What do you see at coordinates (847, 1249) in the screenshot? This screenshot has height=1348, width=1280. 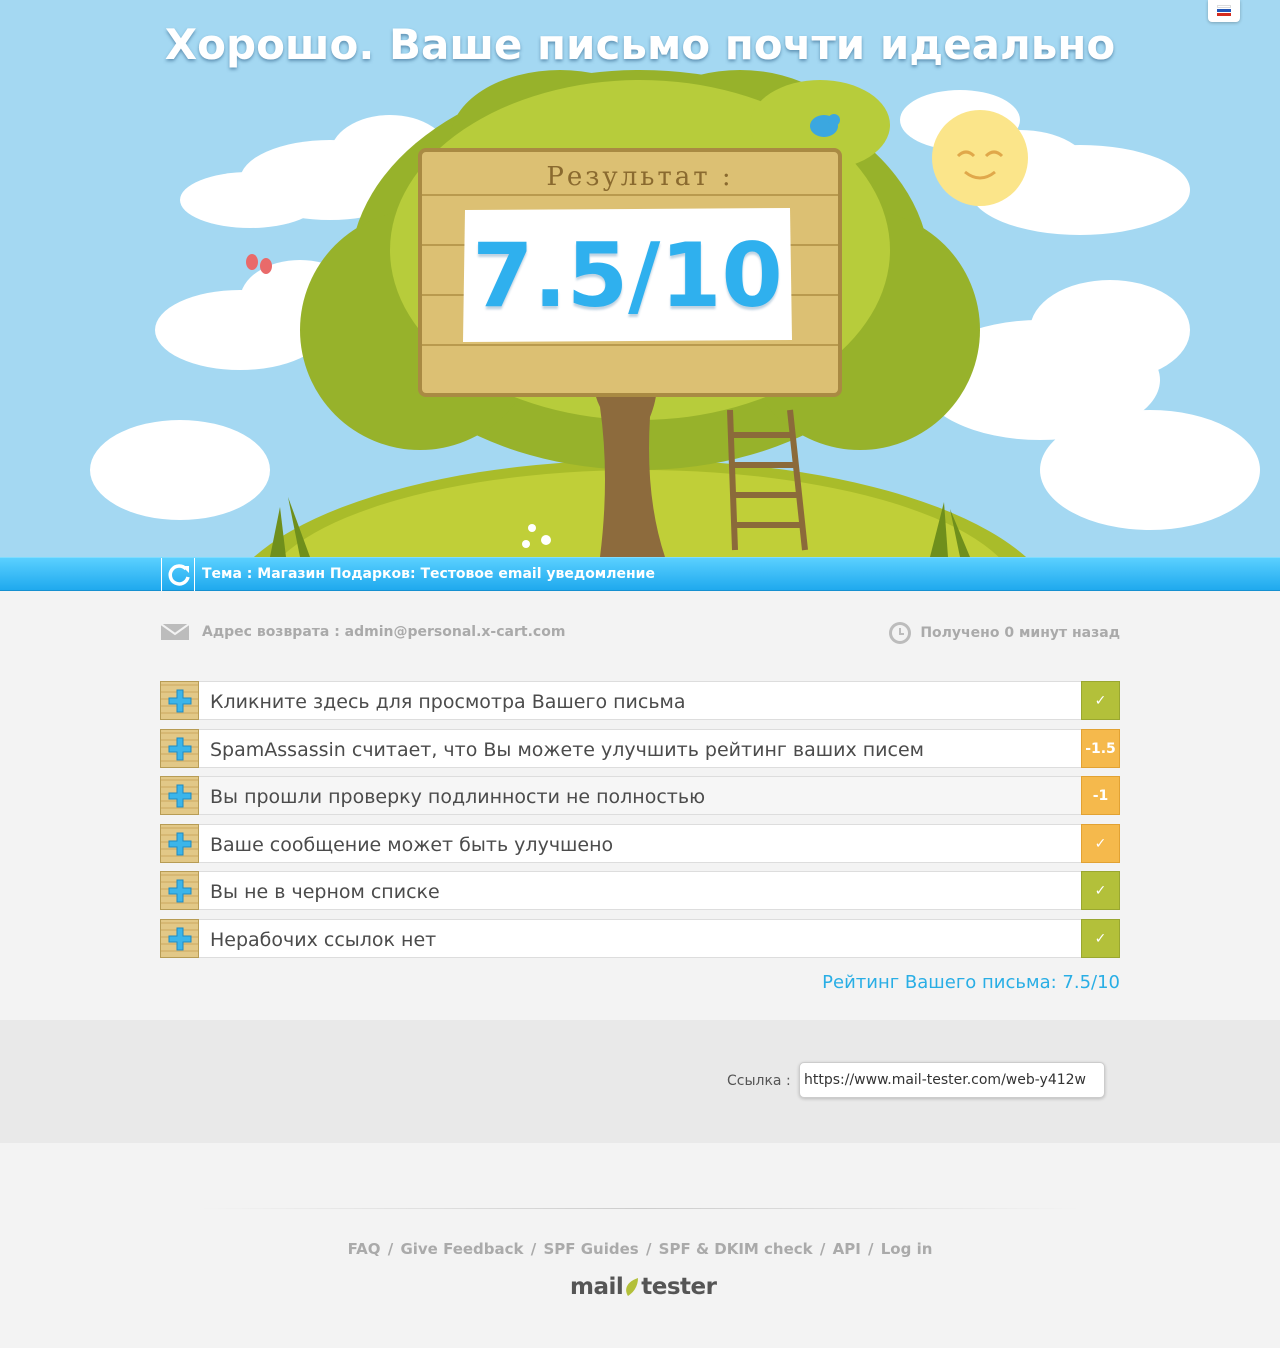 I see `footer-link-api: API` at bounding box center [847, 1249].